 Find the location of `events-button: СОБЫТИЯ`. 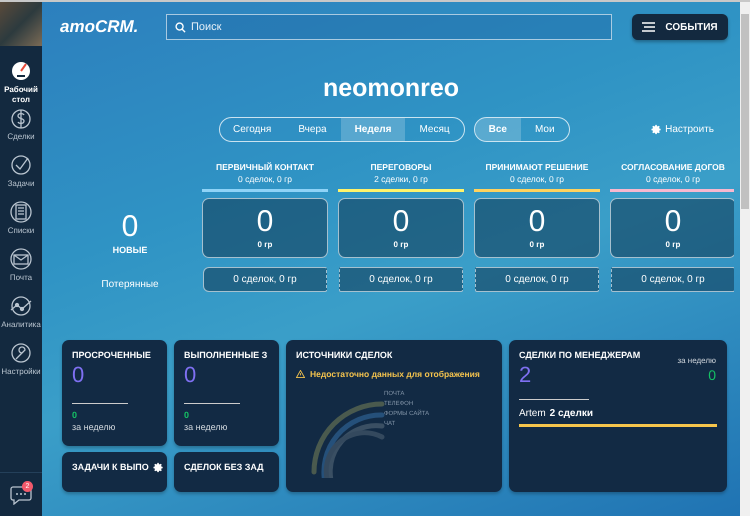

events-button: СОБЫТИЯ is located at coordinates (680, 27).